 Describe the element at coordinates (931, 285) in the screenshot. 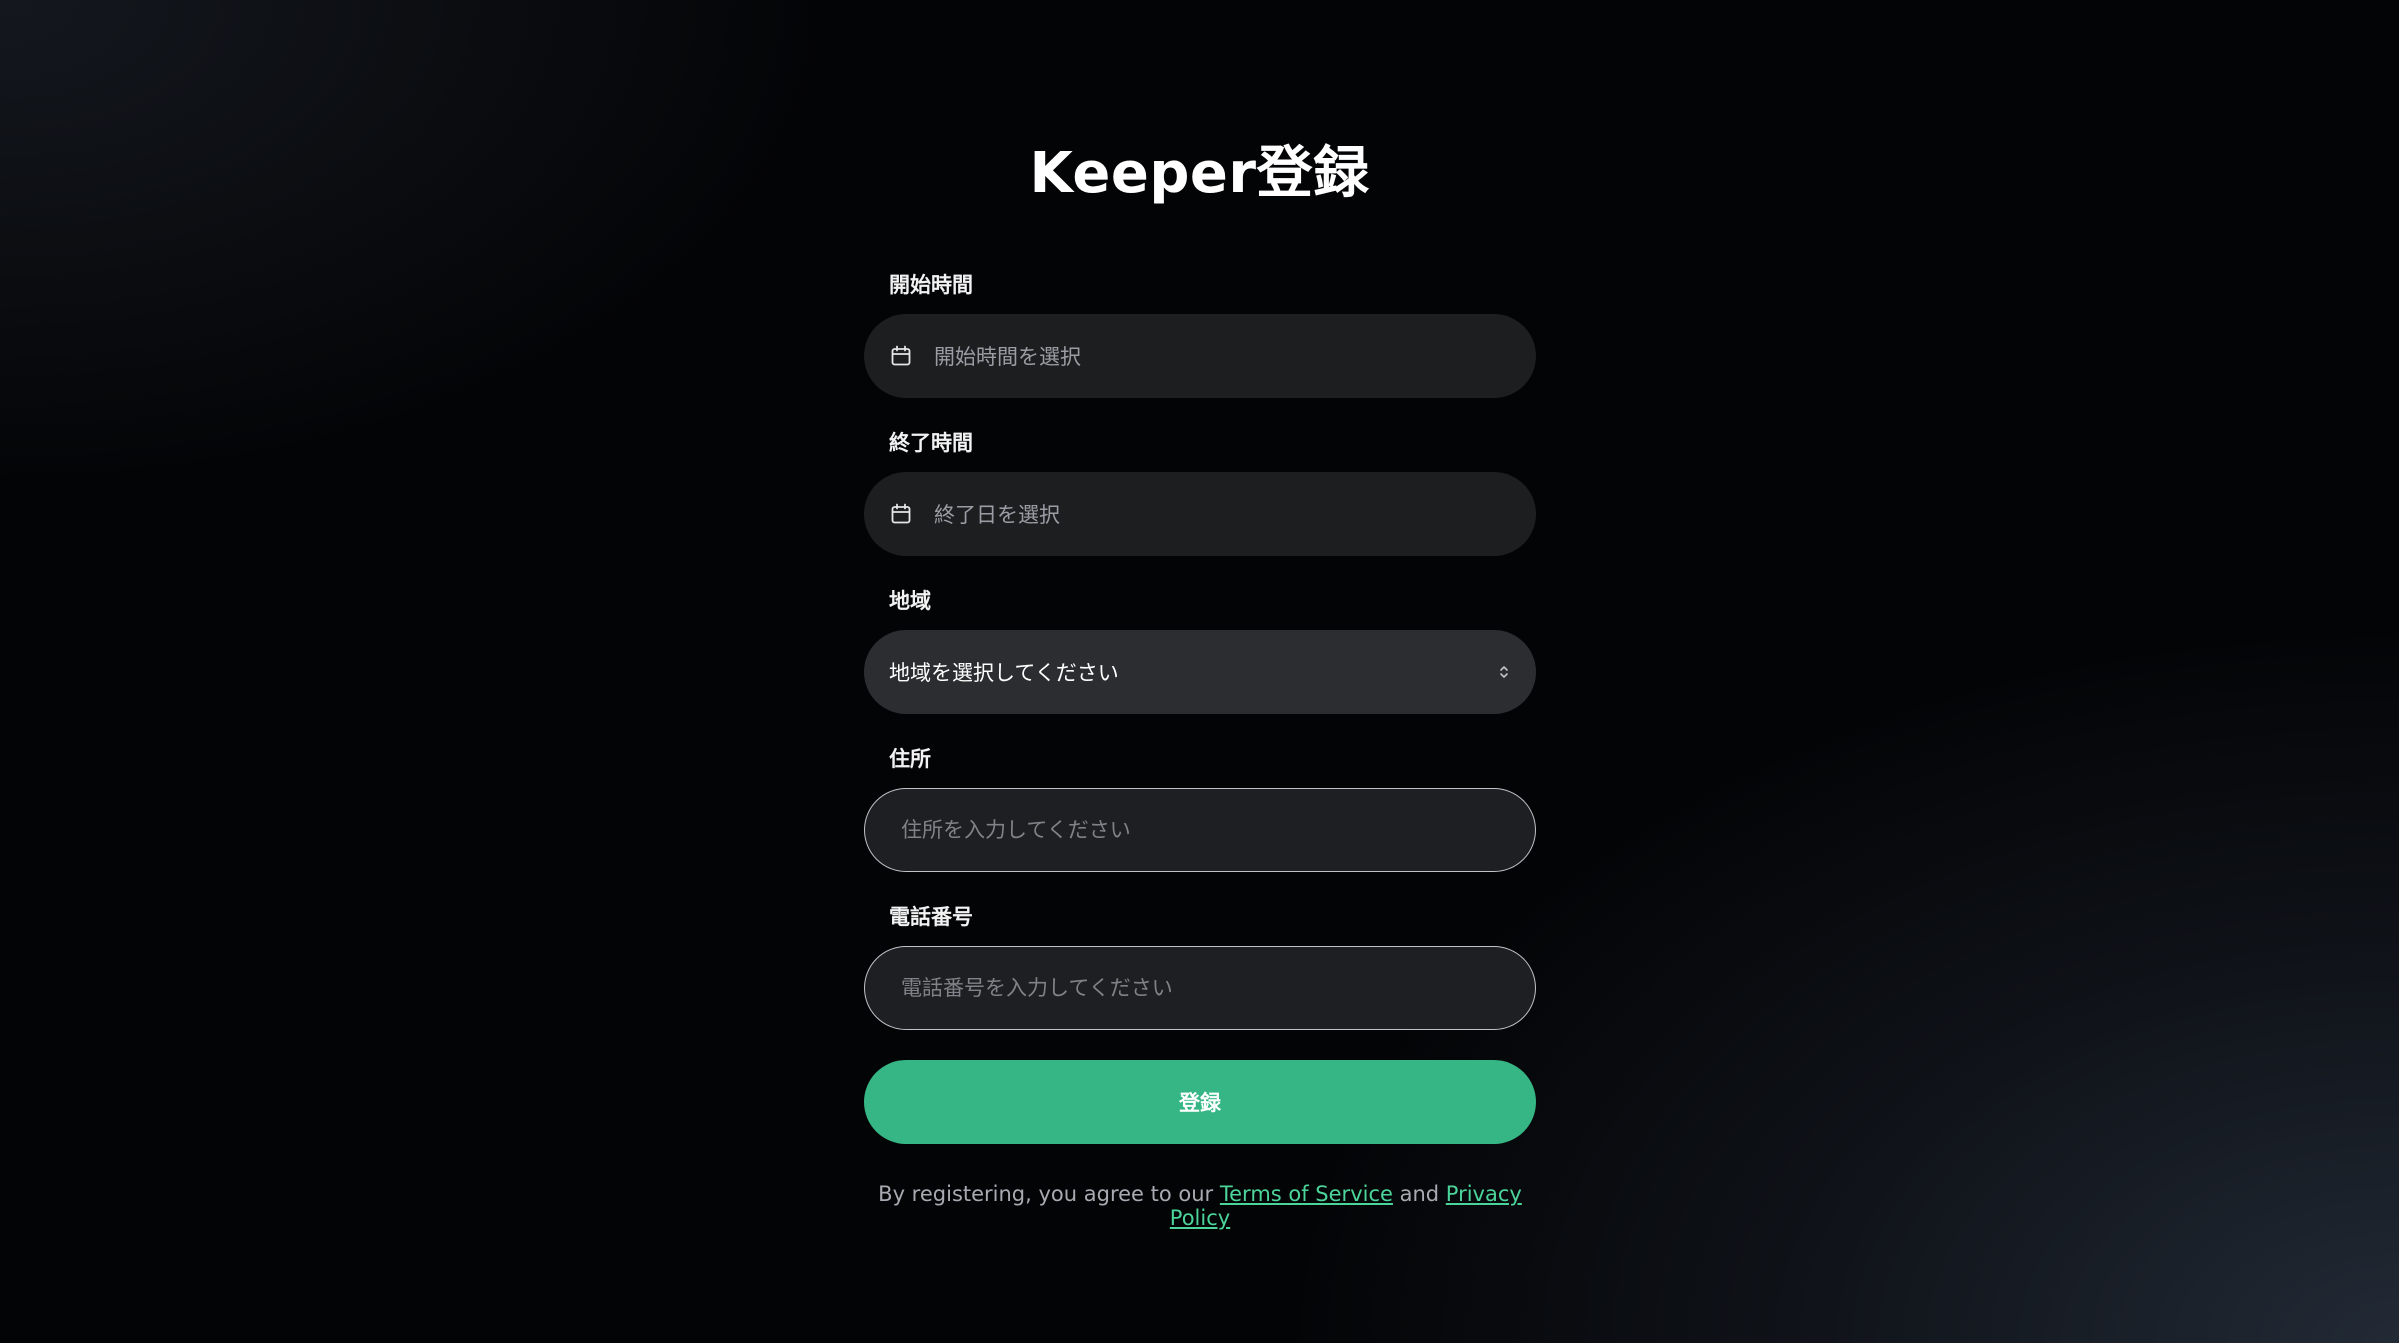

I see `start-time-label: 開始時間` at that location.